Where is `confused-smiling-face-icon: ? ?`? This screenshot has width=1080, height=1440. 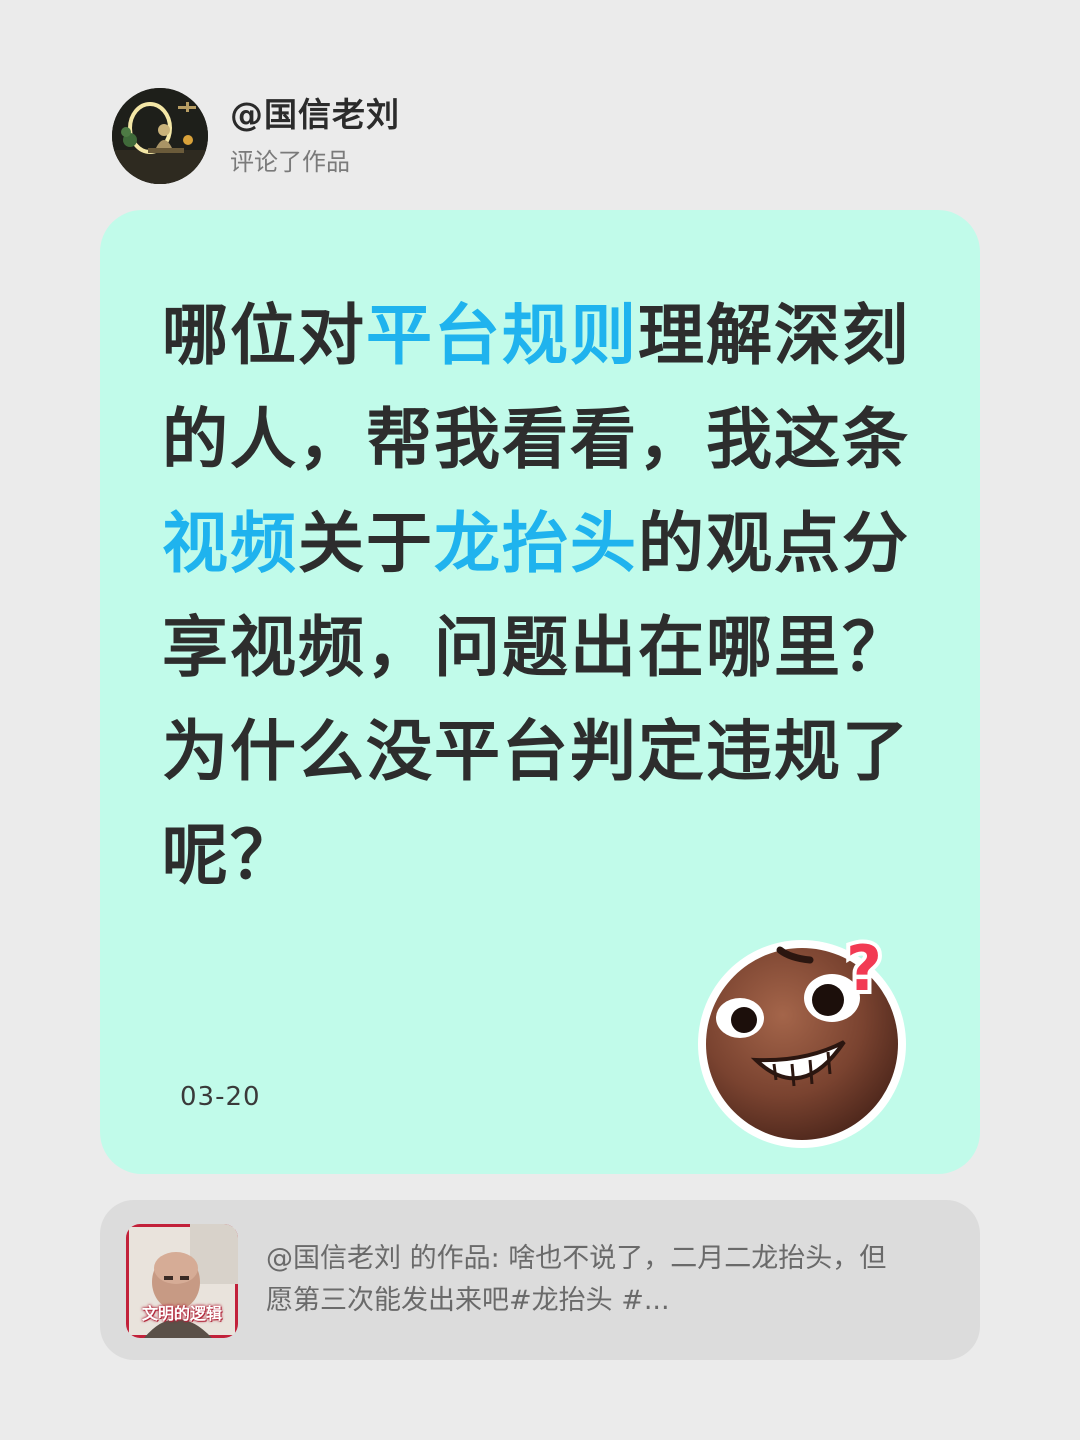
confused-smiling-face-icon: ? ? is located at coordinates (804, 1040).